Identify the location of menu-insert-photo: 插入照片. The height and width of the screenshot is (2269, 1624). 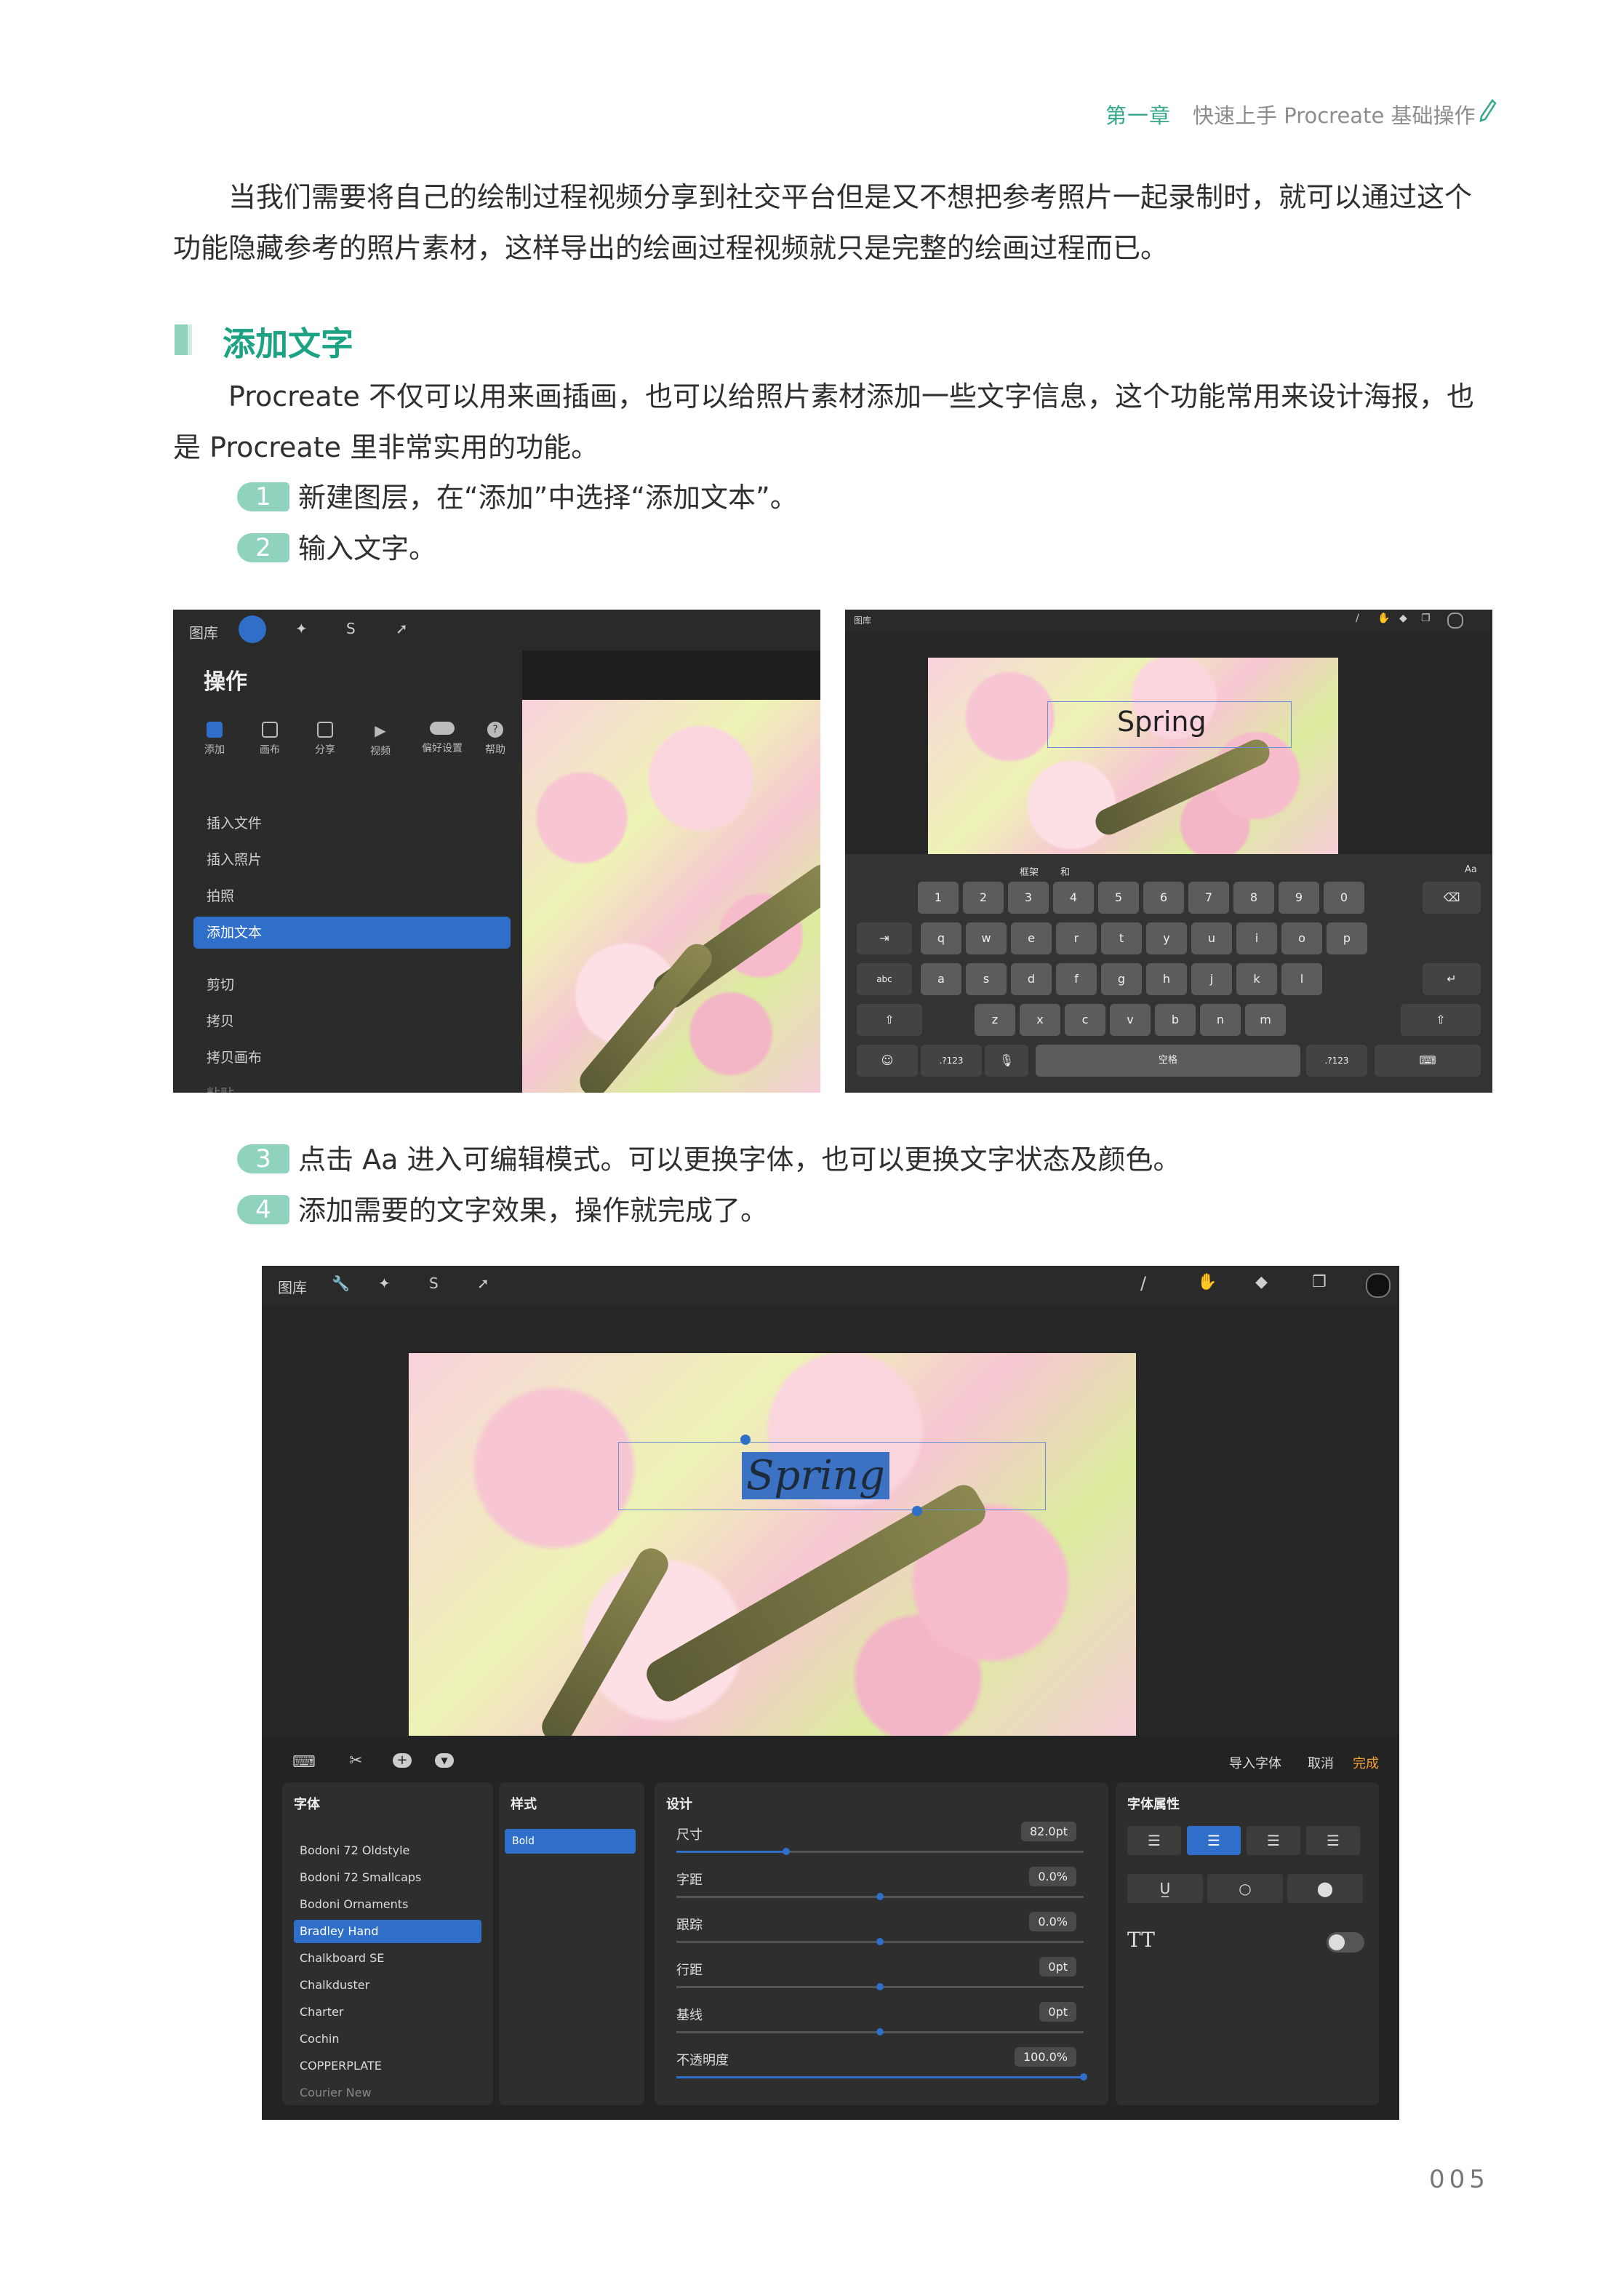
(352, 860).